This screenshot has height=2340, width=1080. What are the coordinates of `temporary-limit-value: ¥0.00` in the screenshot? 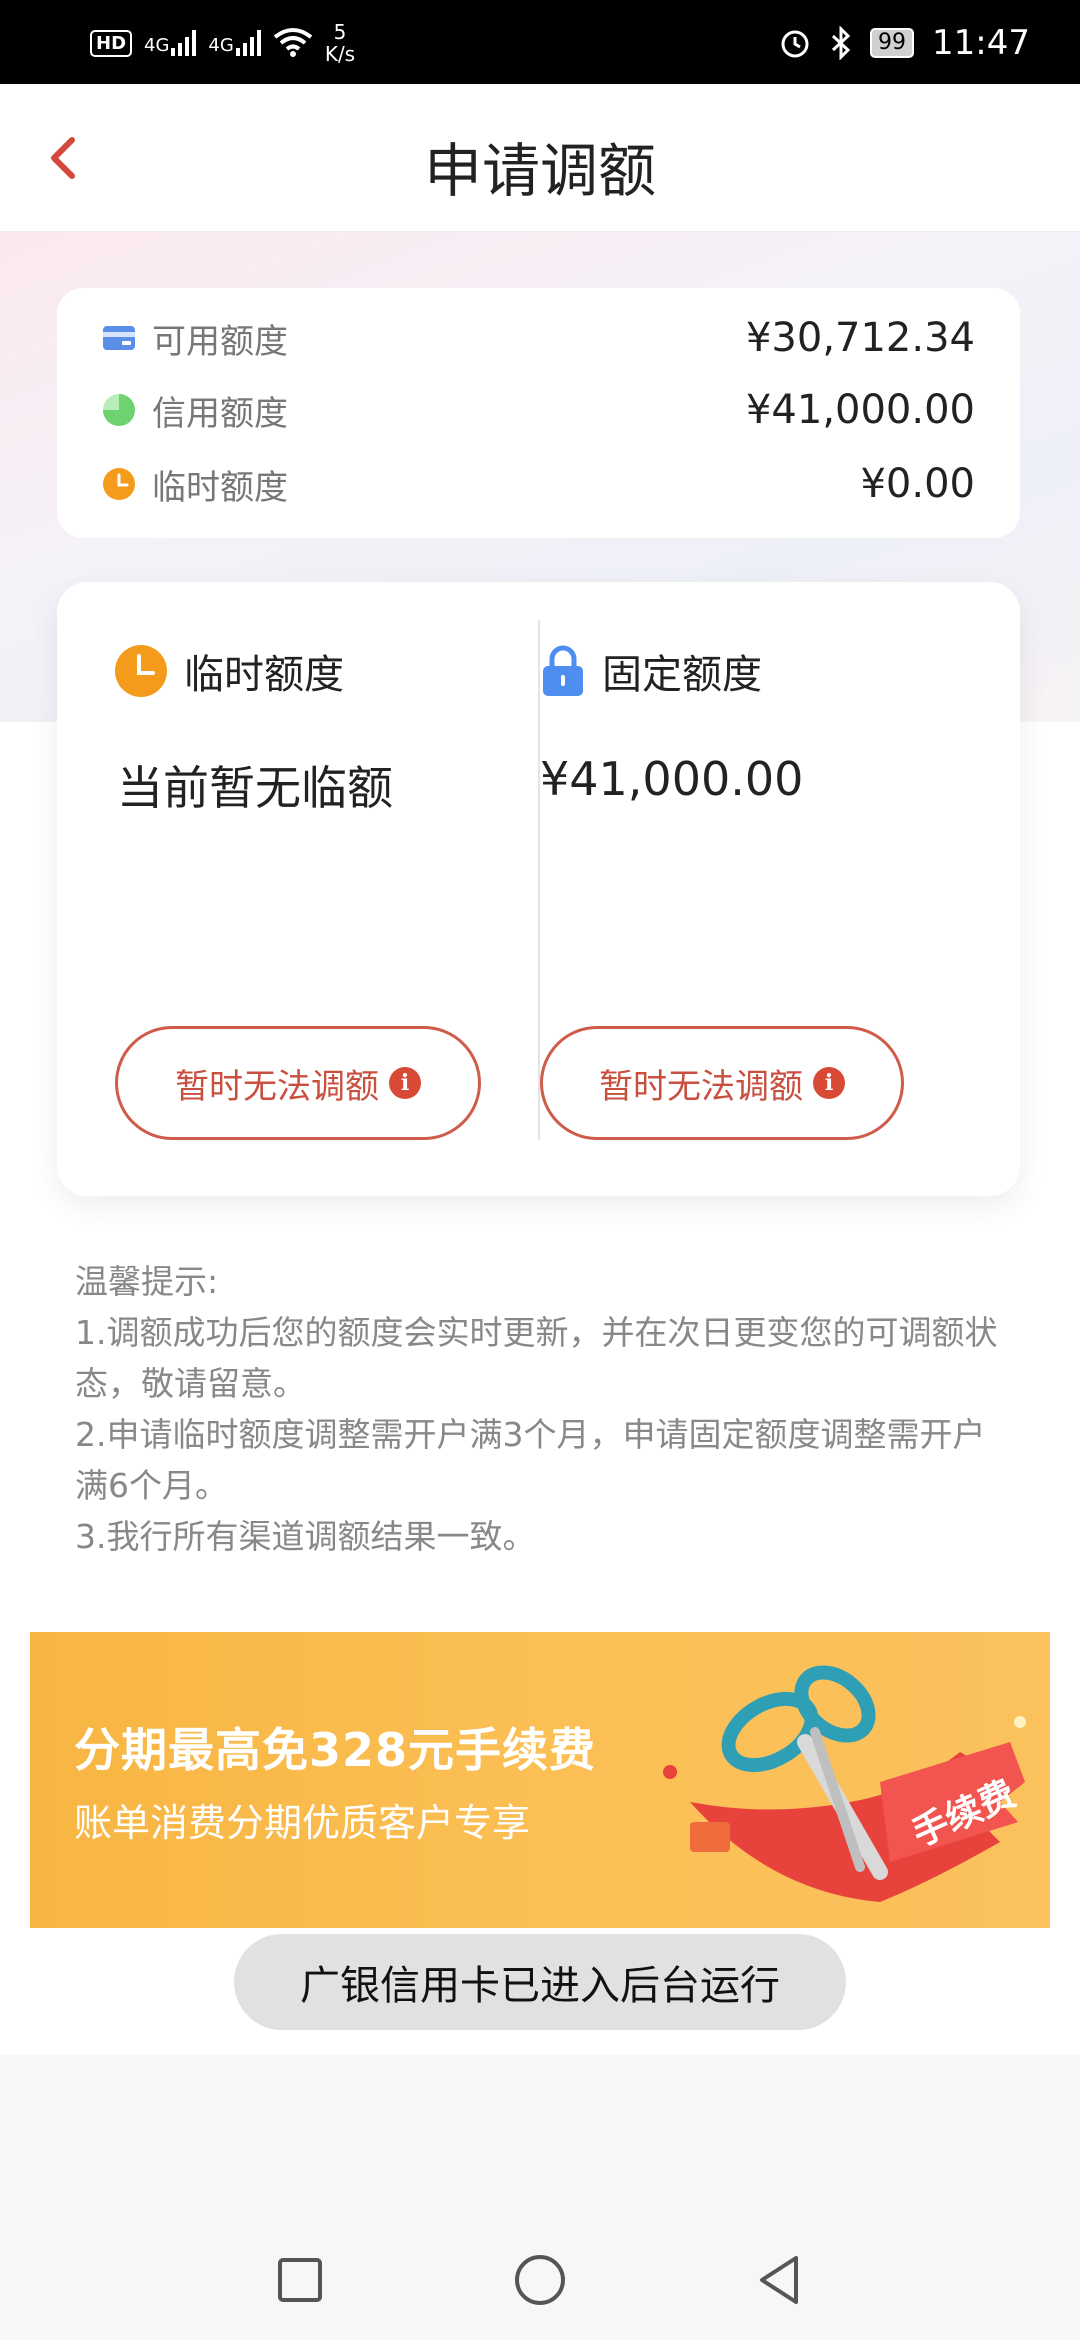 It's located at (917, 484).